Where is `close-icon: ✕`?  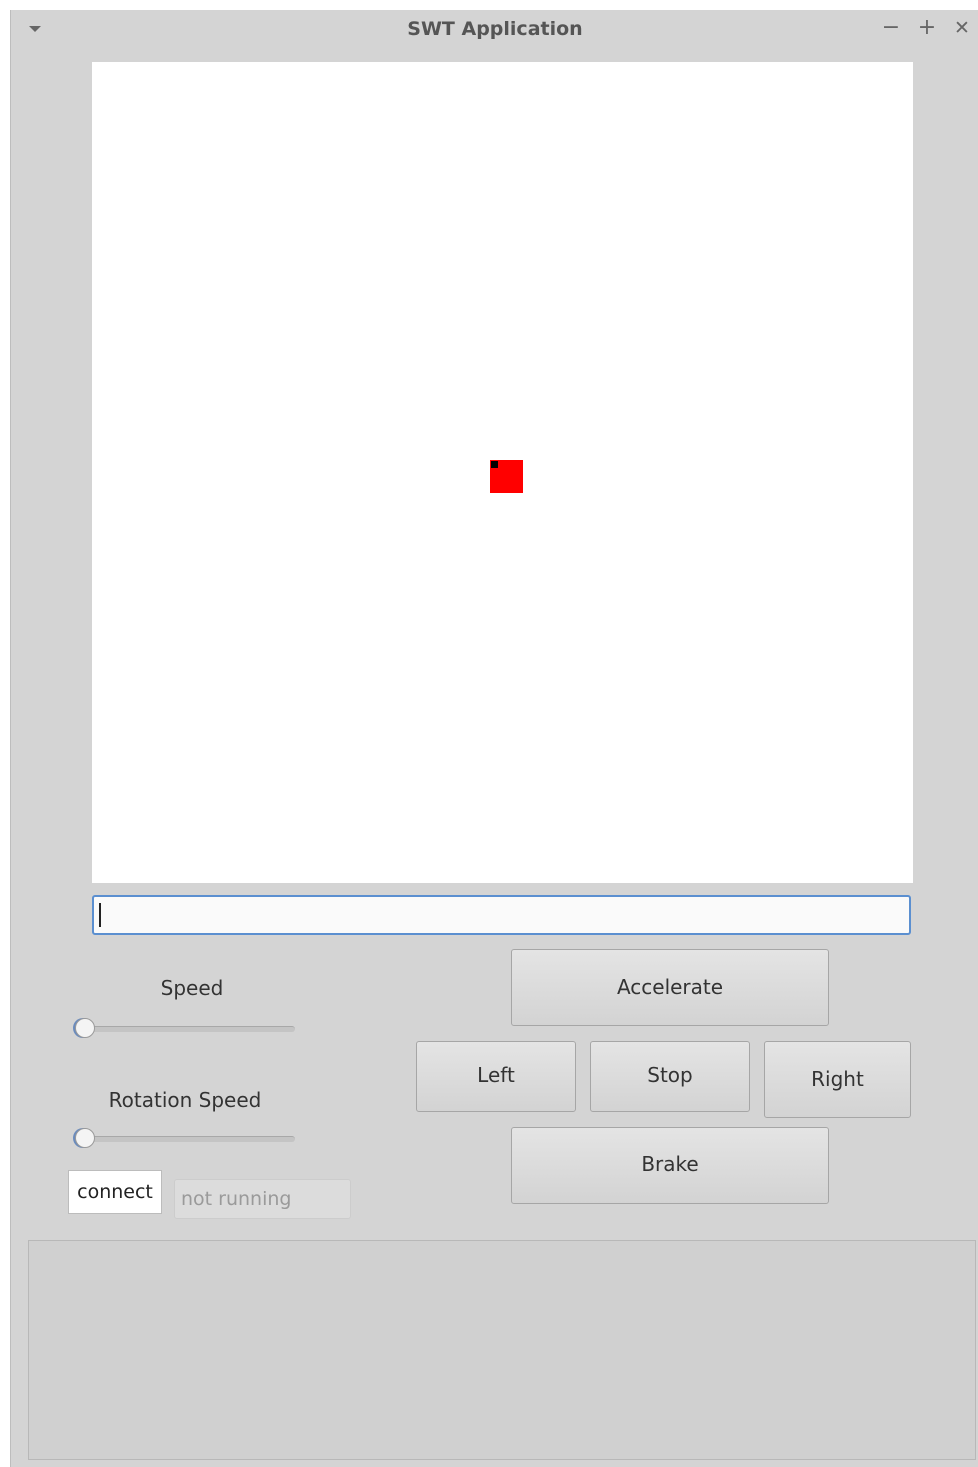
close-icon: ✕ is located at coordinates (962, 28).